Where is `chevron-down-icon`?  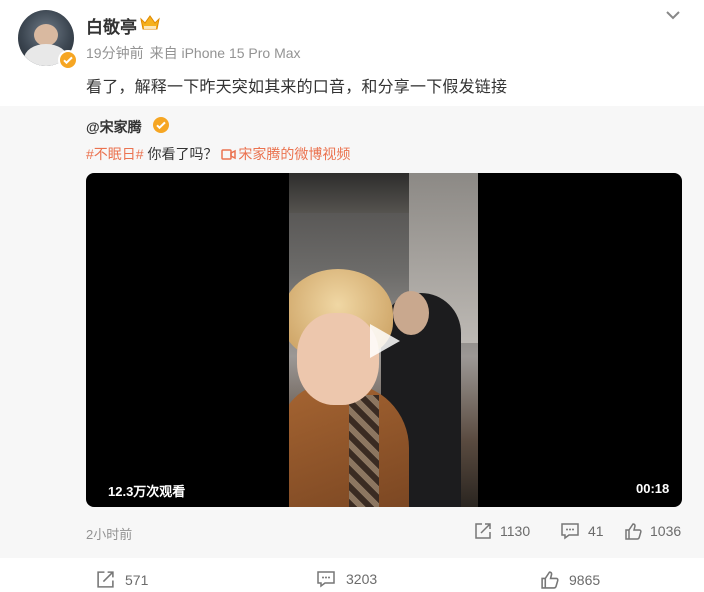 chevron-down-icon is located at coordinates (673, 15).